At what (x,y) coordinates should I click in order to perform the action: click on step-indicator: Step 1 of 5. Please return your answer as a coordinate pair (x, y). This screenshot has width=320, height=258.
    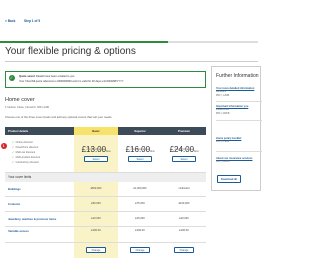
    Looking at the image, I should click on (32, 21).